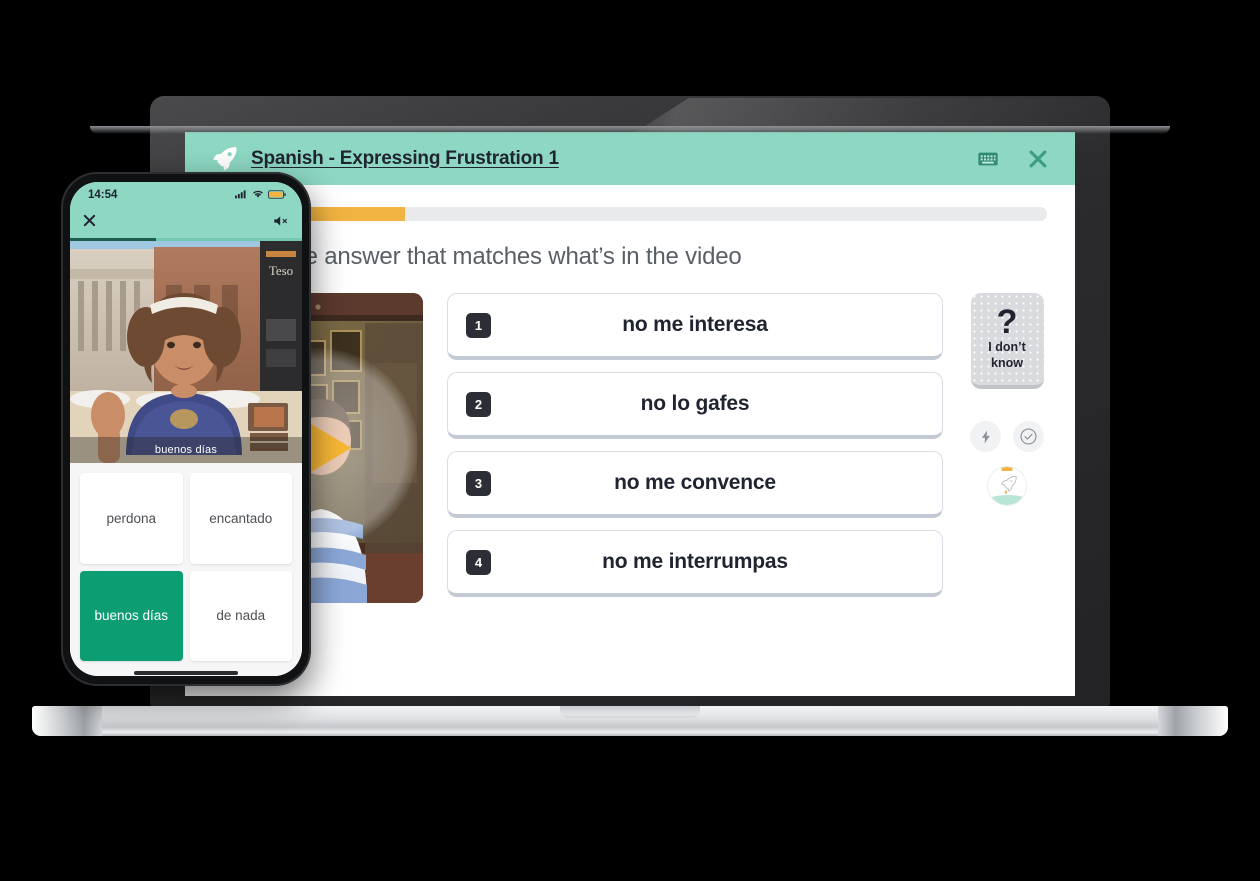 The width and height of the screenshot is (1260, 881). Describe the element at coordinates (186, 673) in the screenshot. I see `home-indicator` at that location.